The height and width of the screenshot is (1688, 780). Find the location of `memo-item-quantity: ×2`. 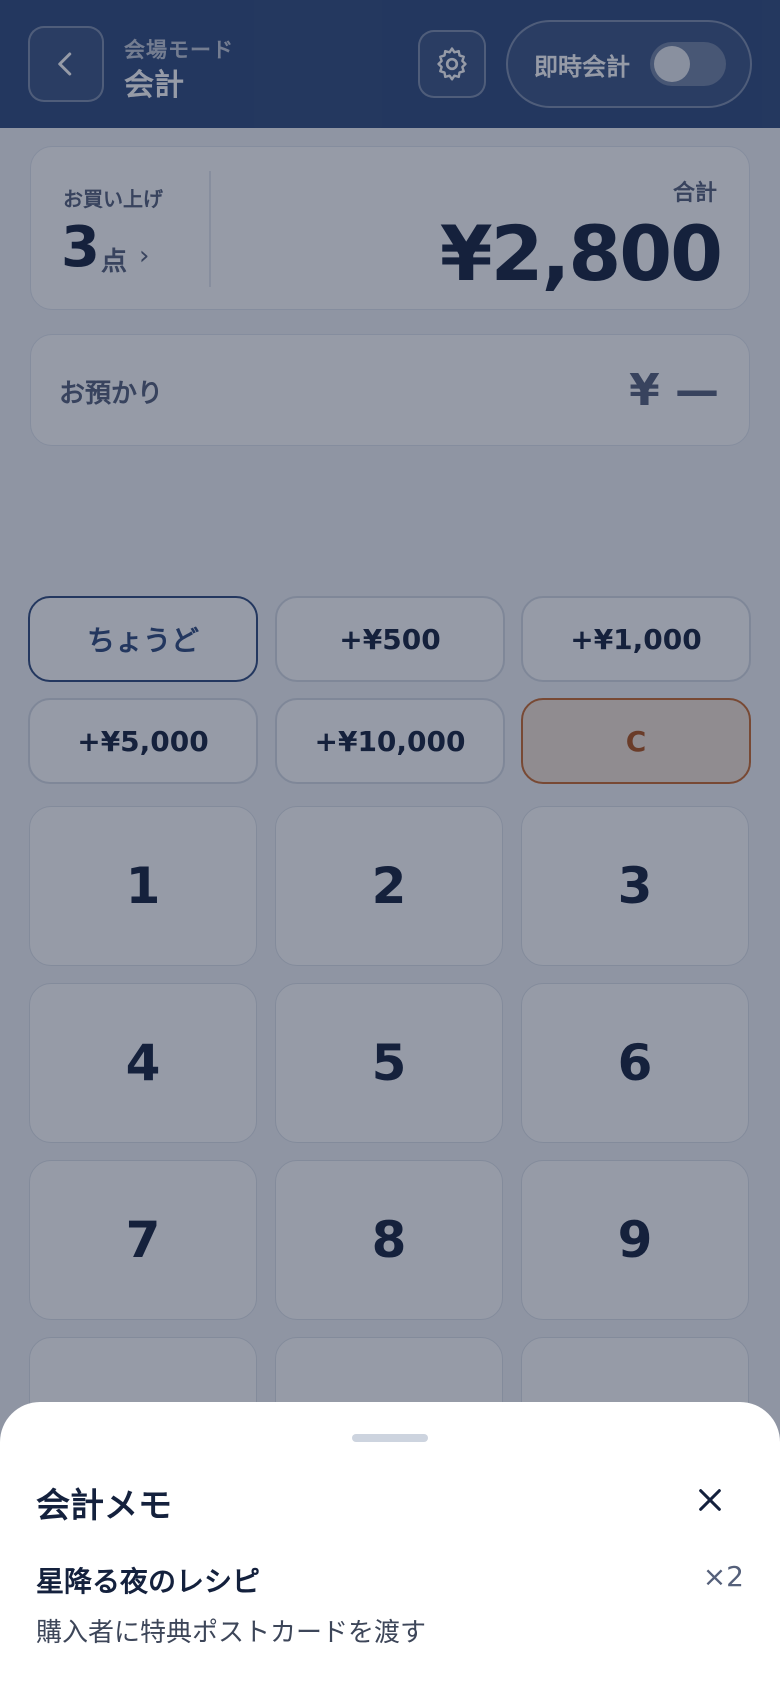

memo-item-quantity: ×2 is located at coordinates (723, 1576).